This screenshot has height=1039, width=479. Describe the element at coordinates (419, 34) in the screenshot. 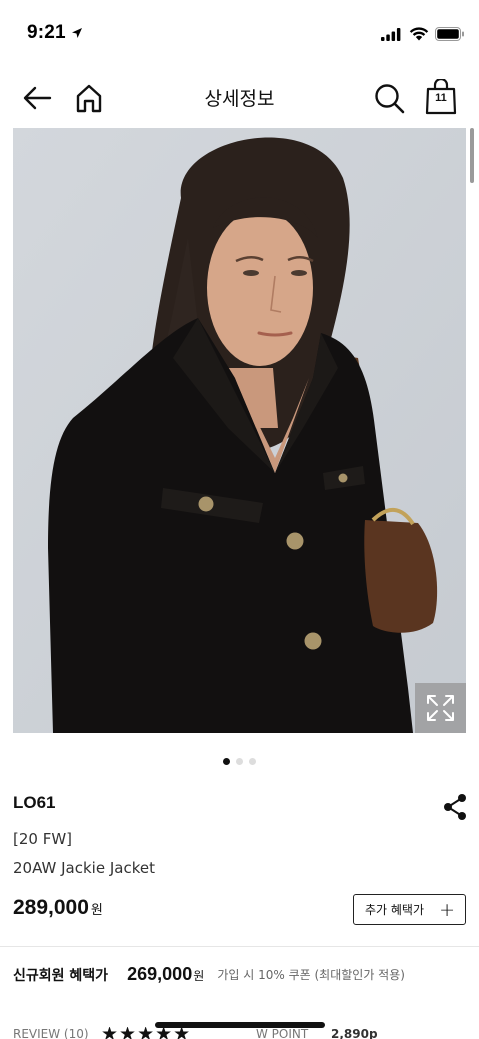

I see `wifi-icon` at that location.